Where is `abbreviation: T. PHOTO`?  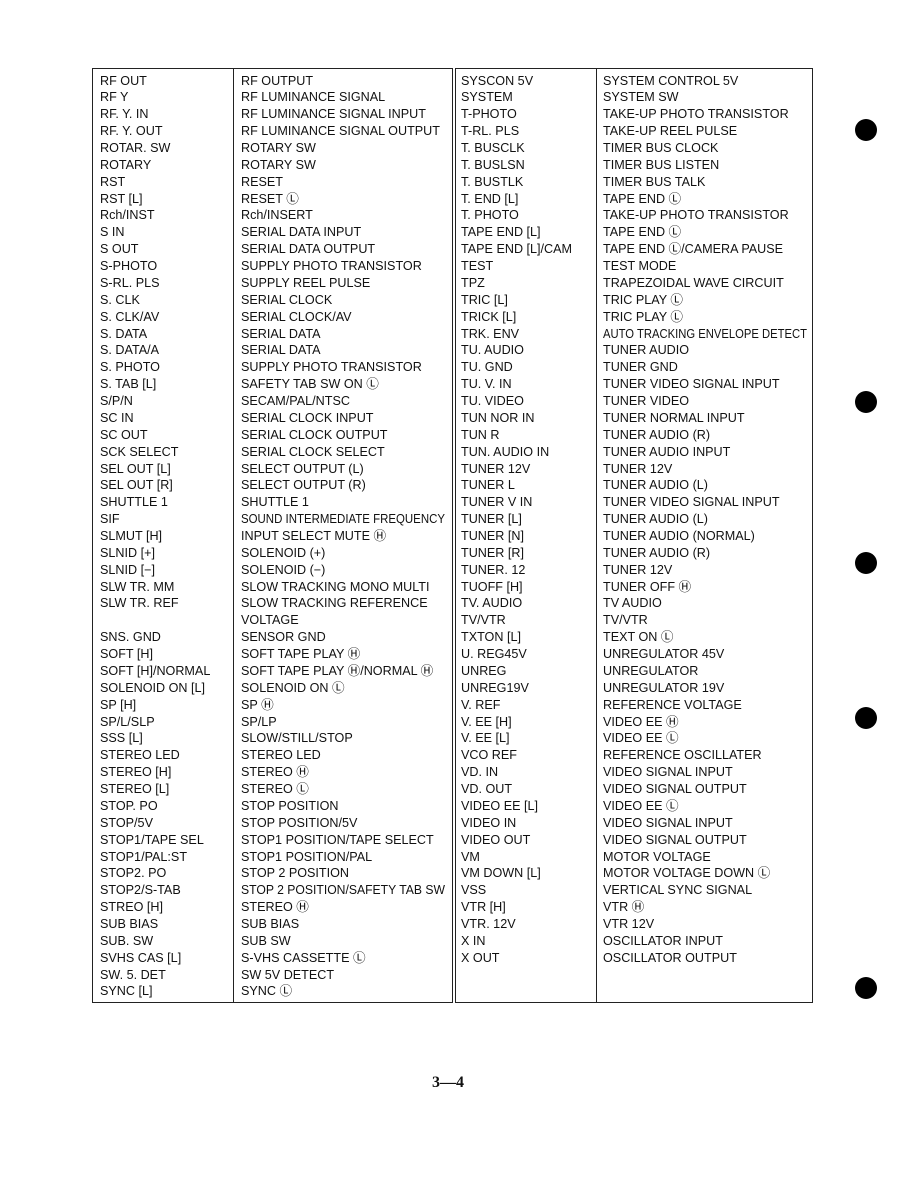 abbreviation: T. PHOTO is located at coordinates (490, 215).